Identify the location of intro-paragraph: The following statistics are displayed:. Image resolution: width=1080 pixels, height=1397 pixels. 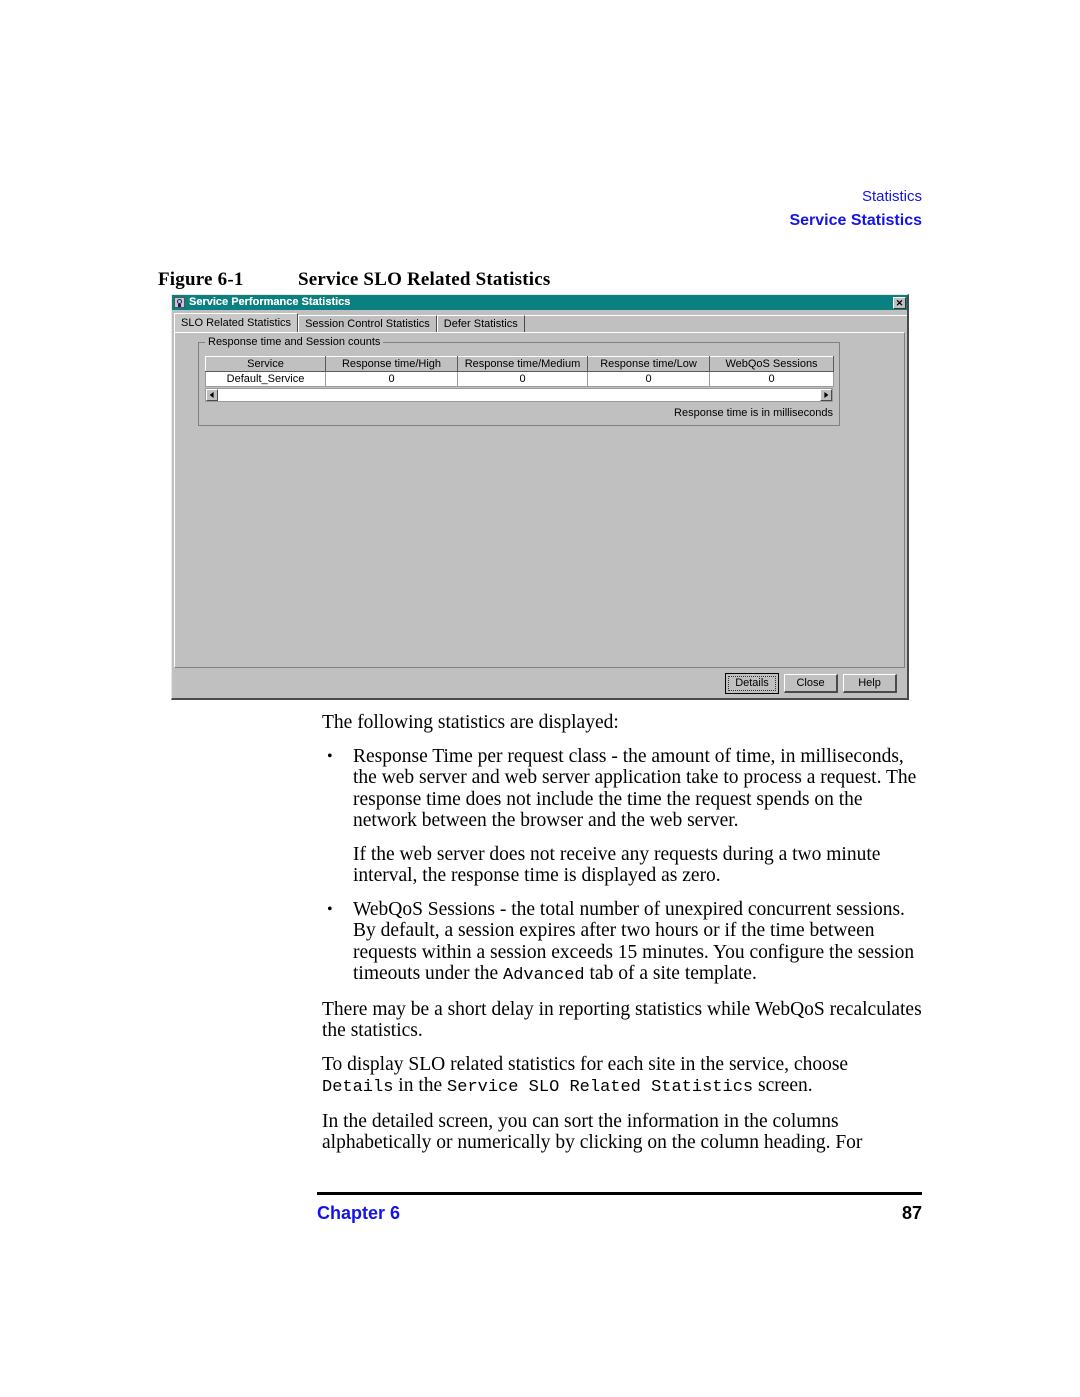
(470, 722).